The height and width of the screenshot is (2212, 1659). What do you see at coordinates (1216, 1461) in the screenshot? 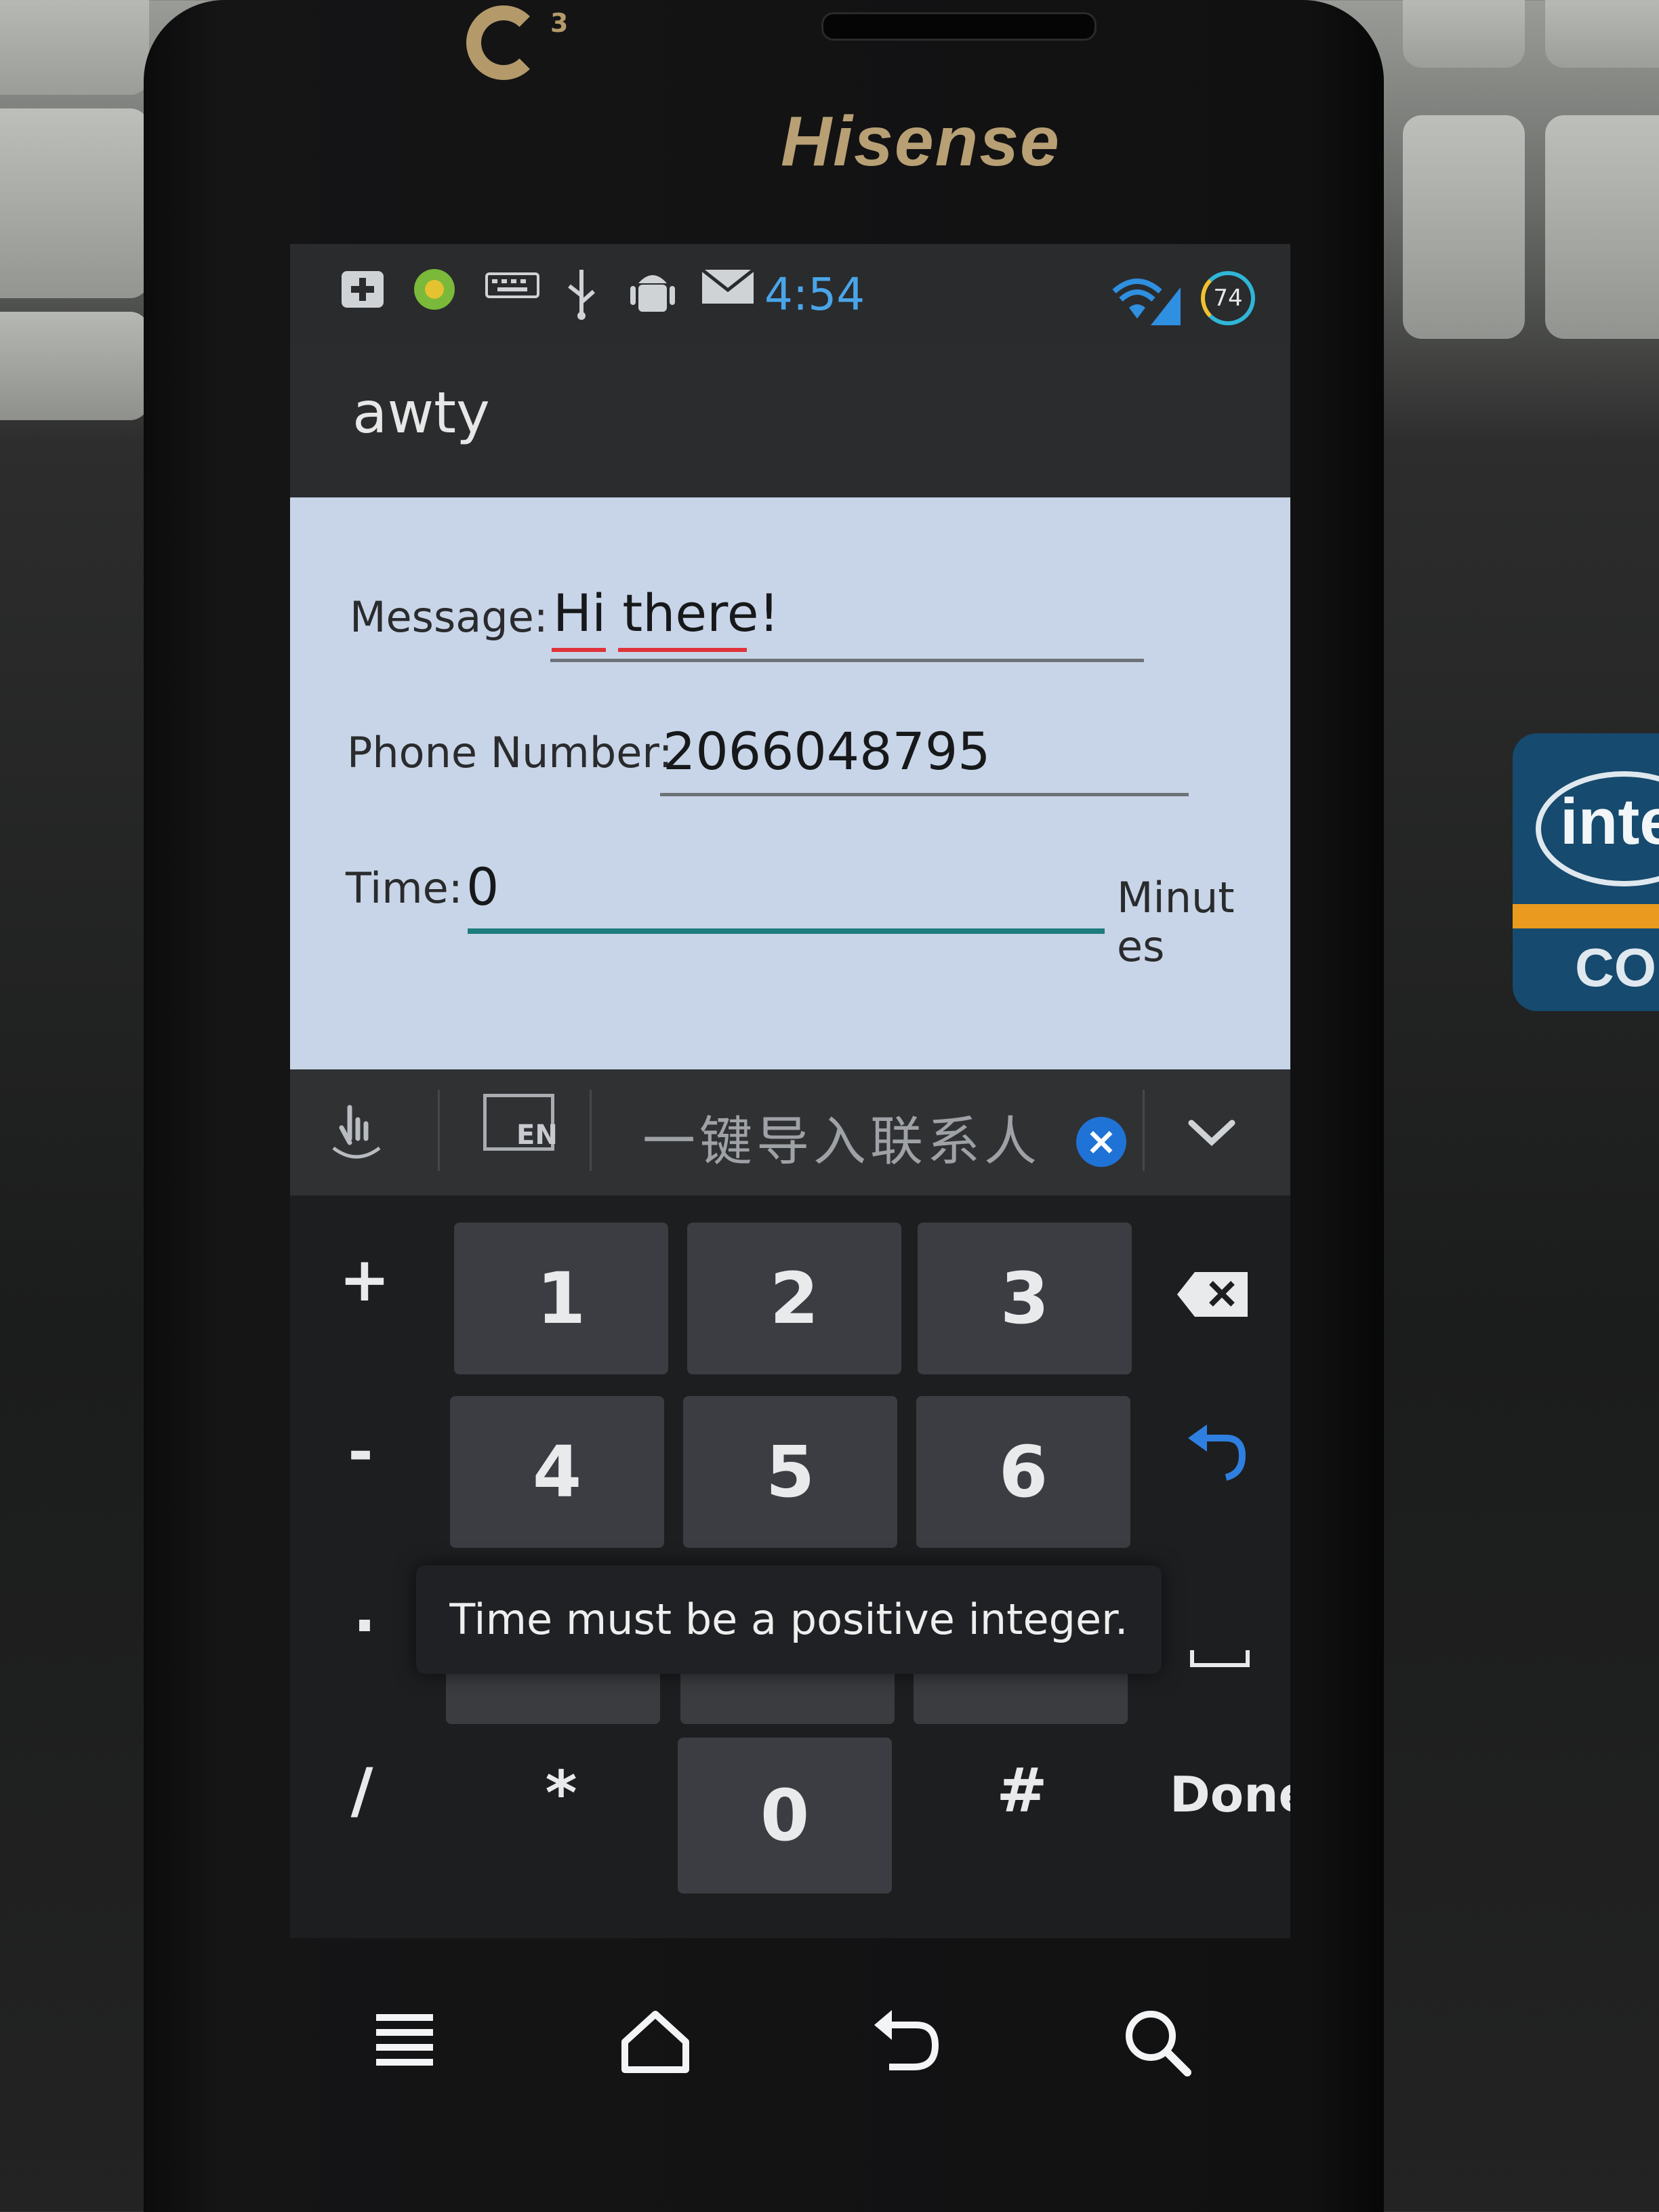
I see `enter-return-icon` at bounding box center [1216, 1461].